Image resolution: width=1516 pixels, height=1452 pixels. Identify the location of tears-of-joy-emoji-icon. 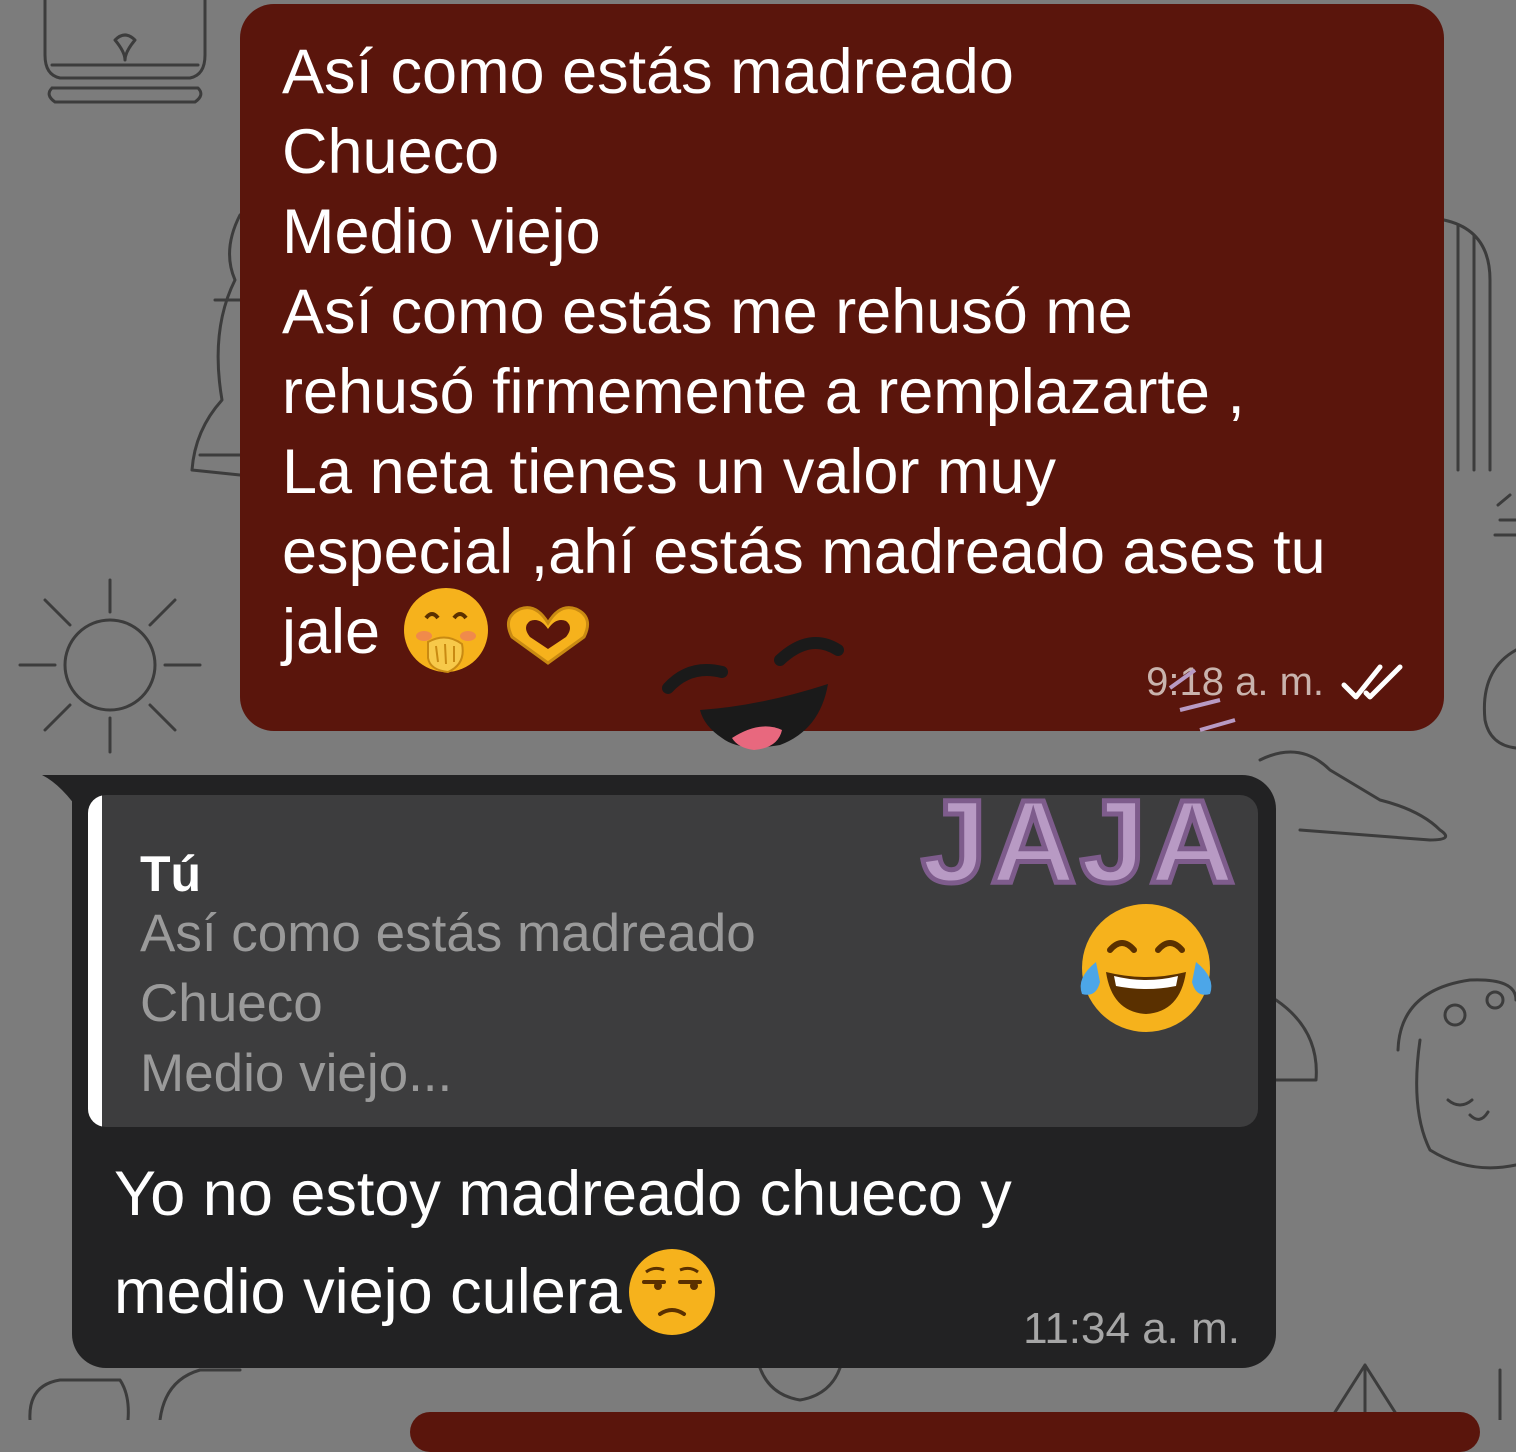
(1146, 968).